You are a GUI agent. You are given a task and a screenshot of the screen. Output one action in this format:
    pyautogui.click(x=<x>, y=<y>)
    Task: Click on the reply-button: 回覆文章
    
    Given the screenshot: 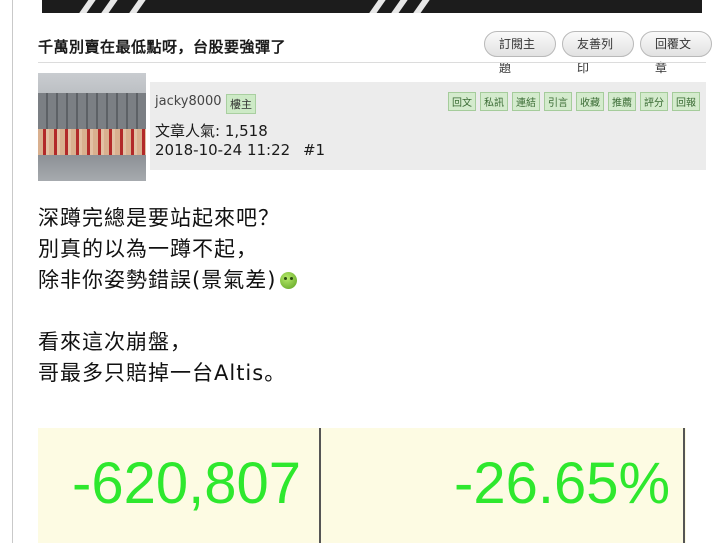 What is the action you would take?
    pyautogui.click(x=676, y=53)
    